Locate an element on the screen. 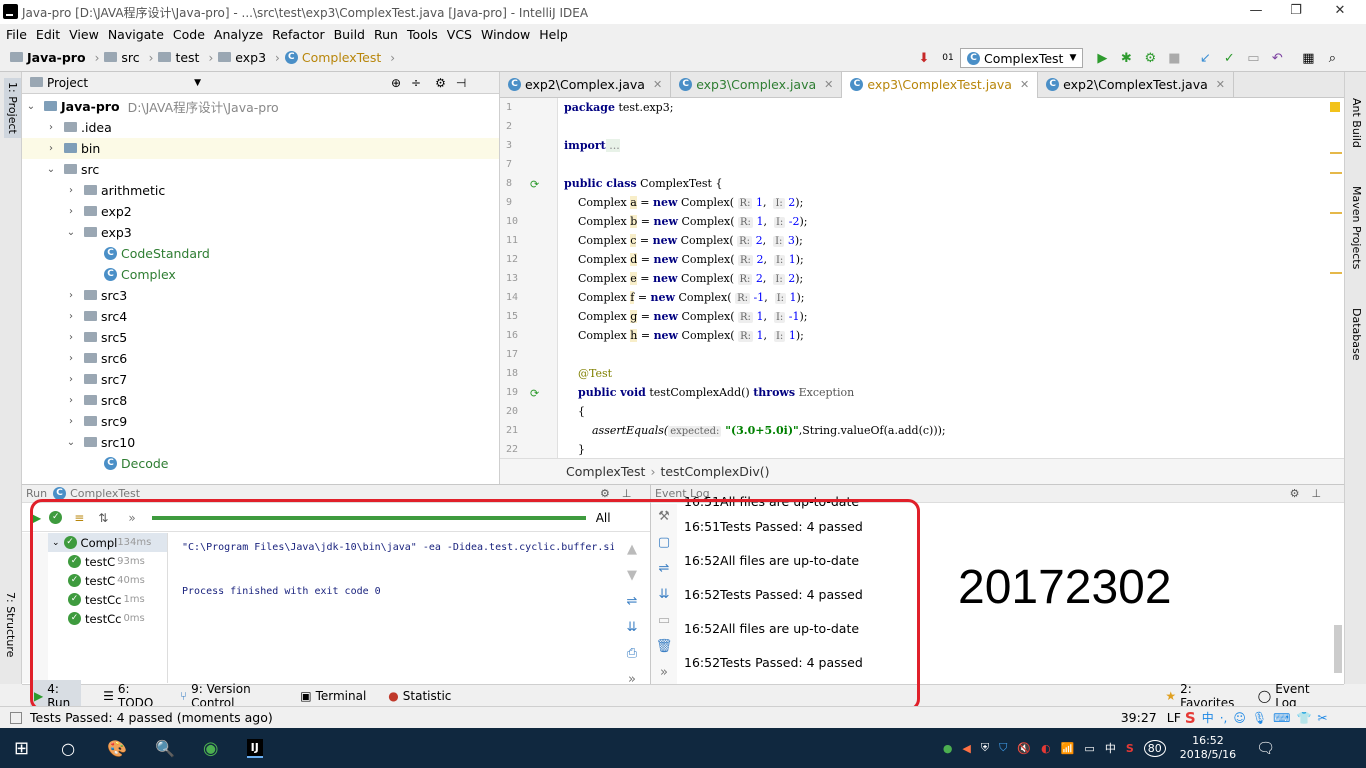  tree-item: › src5 is located at coordinates (260, 337).